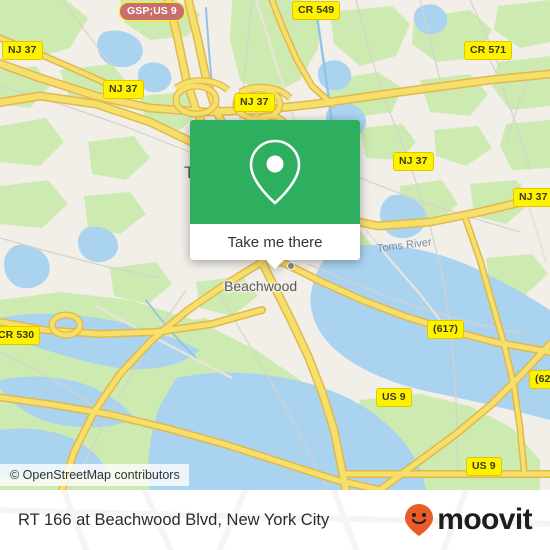 This screenshot has width=550, height=550. I want to click on map-popup-callout: Take me there, so click(275, 194).